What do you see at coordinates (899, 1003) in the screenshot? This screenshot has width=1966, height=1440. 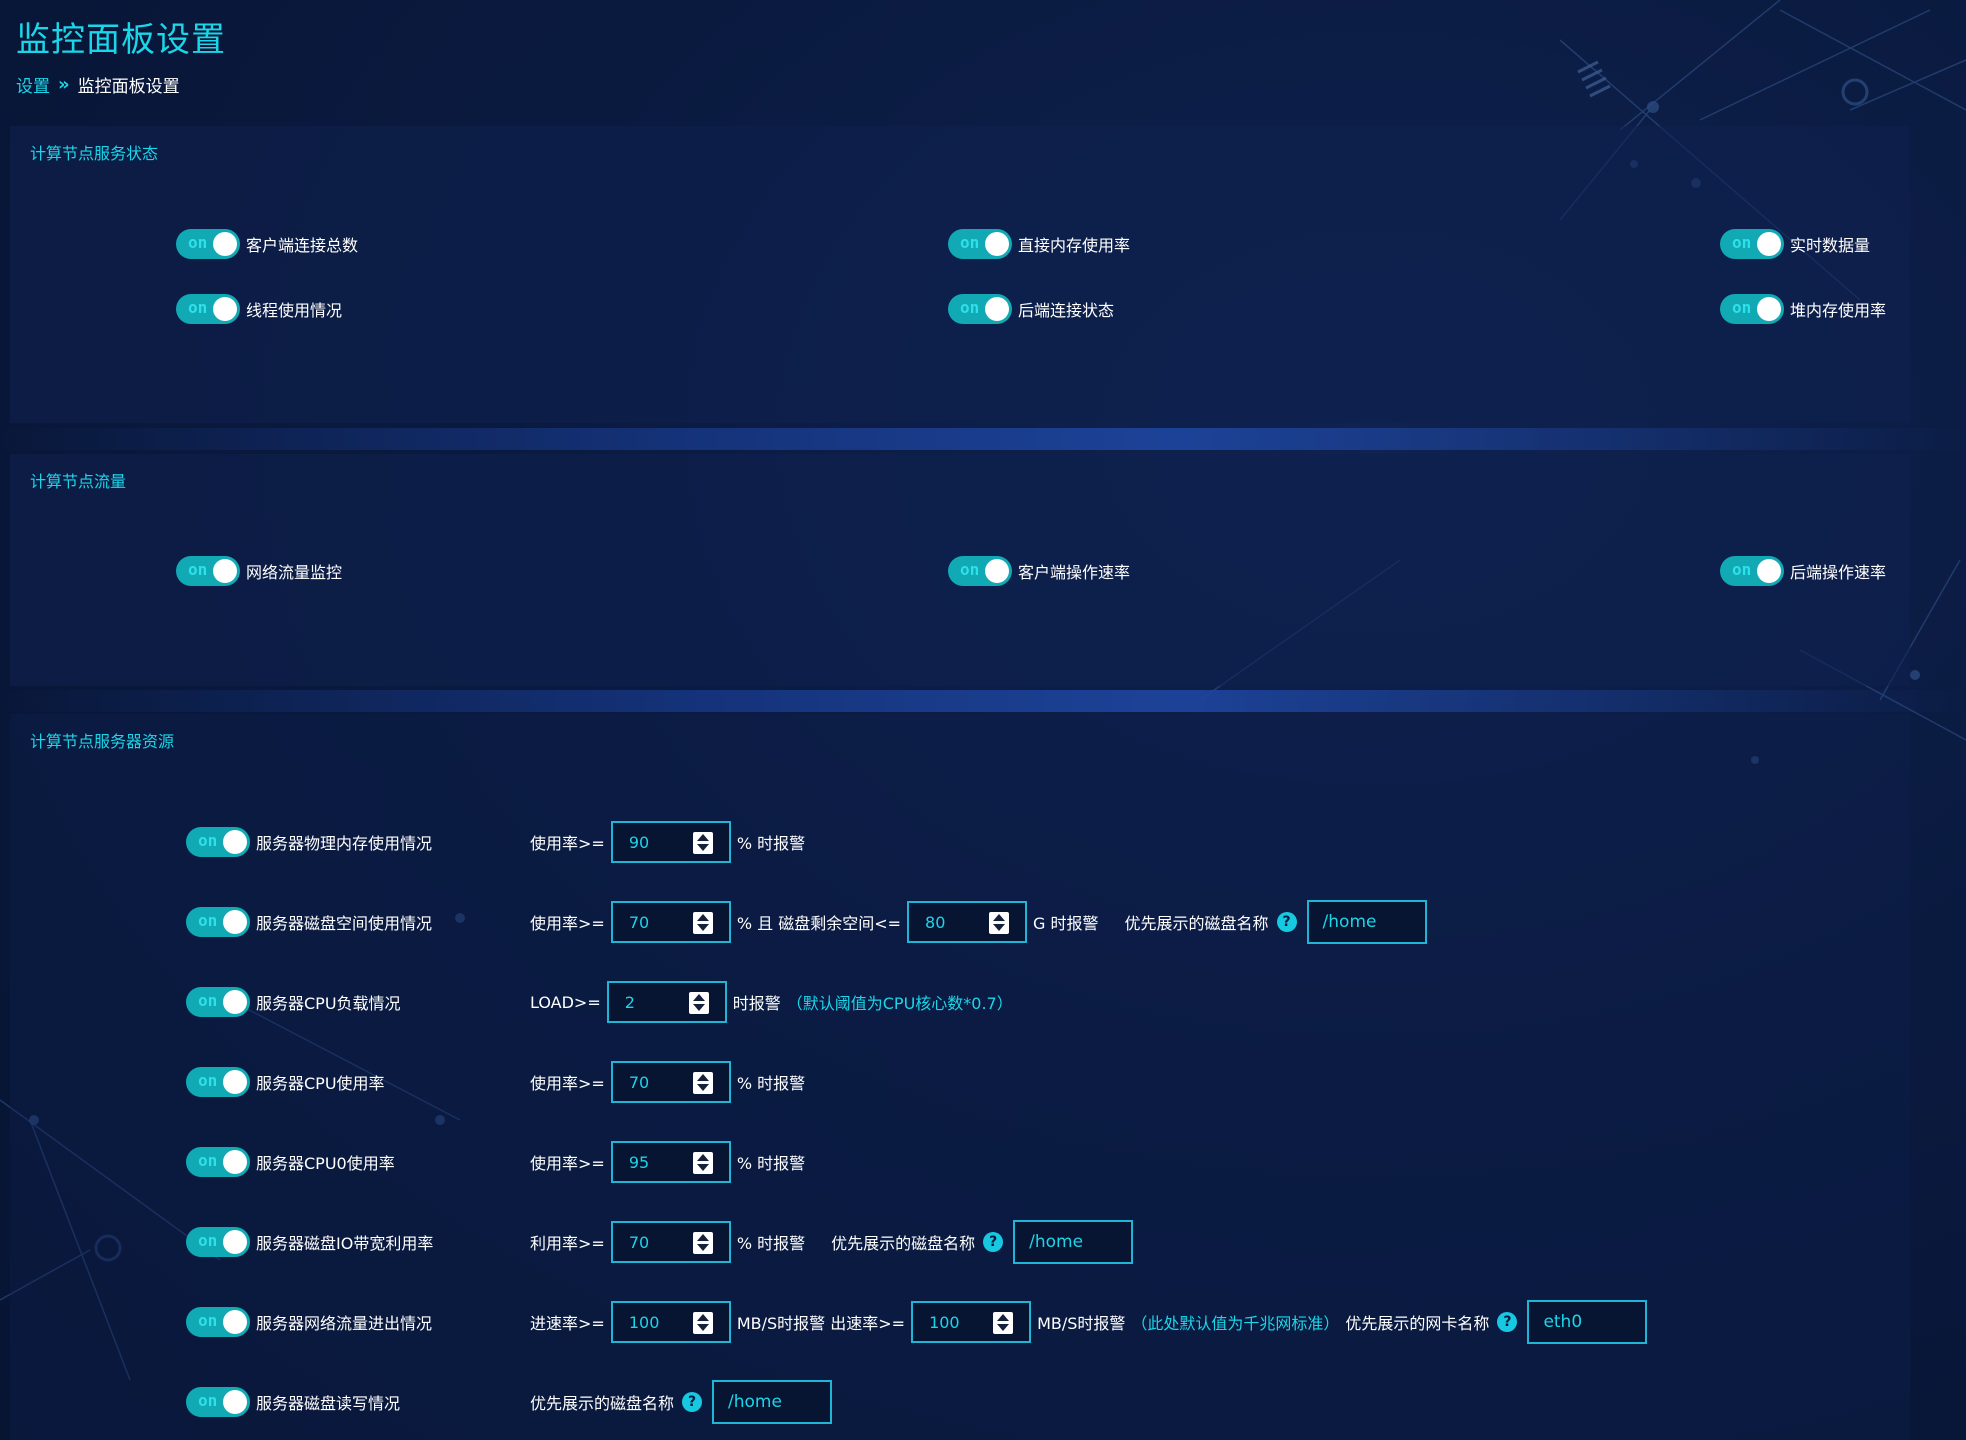 I see `hint-text: （默认阈值为CPU核心数*0.7）` at bounding box center [899, 1003].